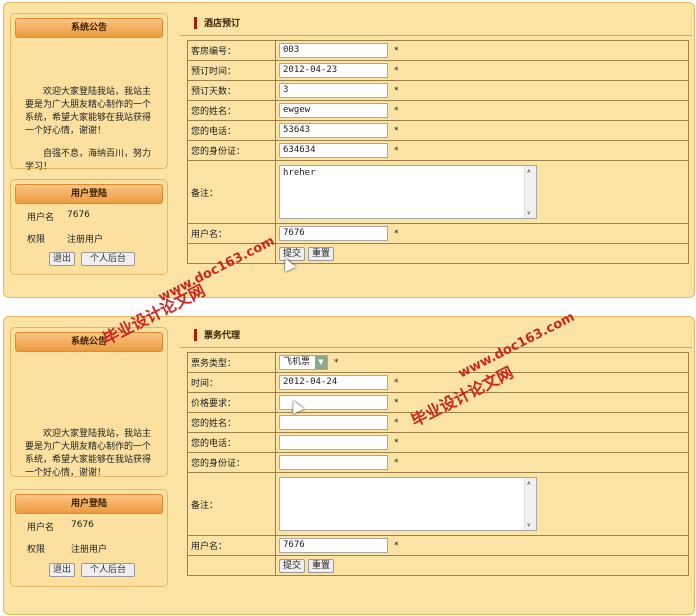 Image resolution: width=696 pixels, height=616 pixels. I want to click on form-row: 您的电话： 53643 *, so click(438, 130).